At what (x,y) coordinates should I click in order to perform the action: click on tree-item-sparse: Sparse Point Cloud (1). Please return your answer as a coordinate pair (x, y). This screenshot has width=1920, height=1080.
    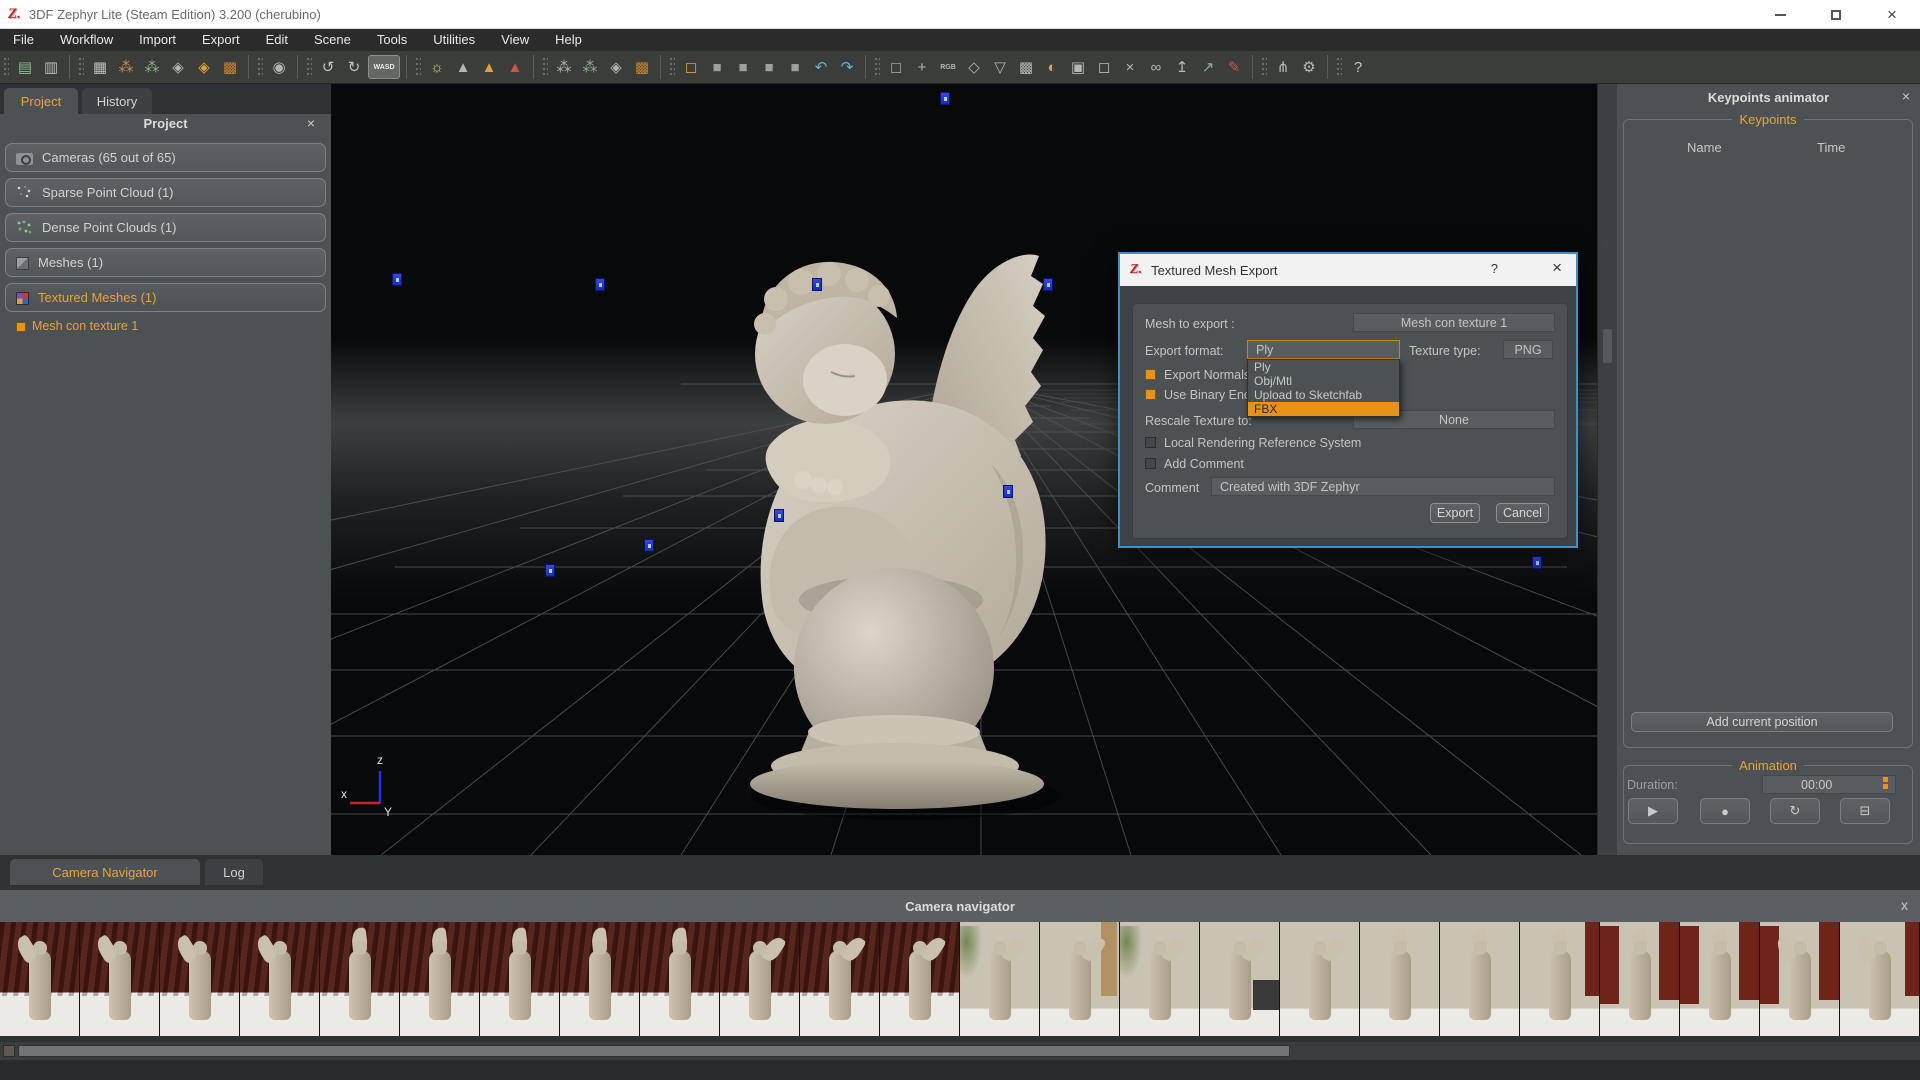
    Looking at the image, I should click on (165, 192).